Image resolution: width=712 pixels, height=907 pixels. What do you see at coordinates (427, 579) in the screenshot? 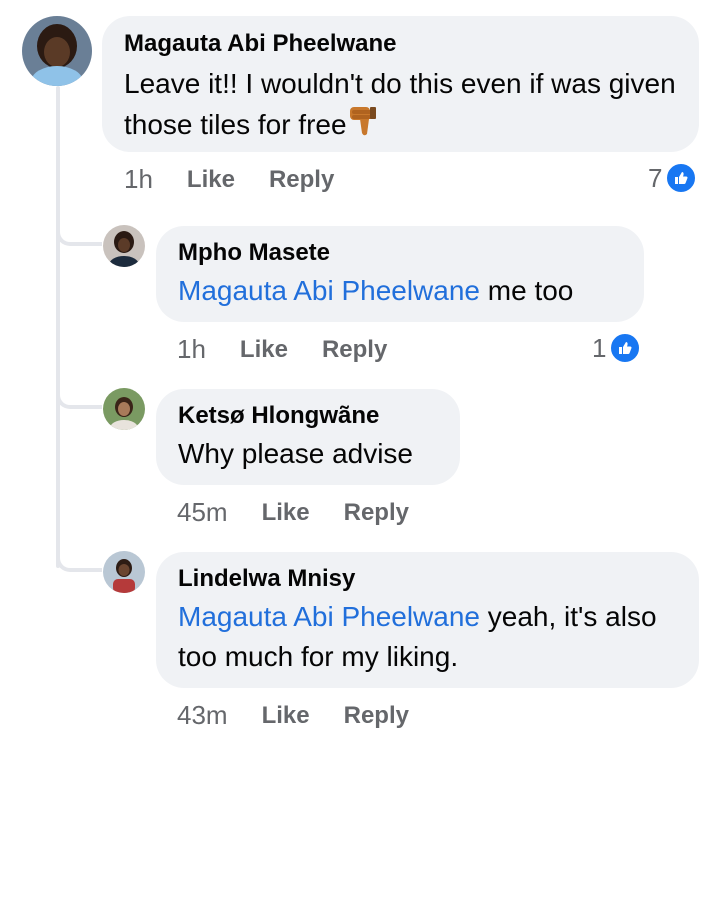
I see `comment-author: Lindelwa Mnisy` at bounding box center [427, 579].